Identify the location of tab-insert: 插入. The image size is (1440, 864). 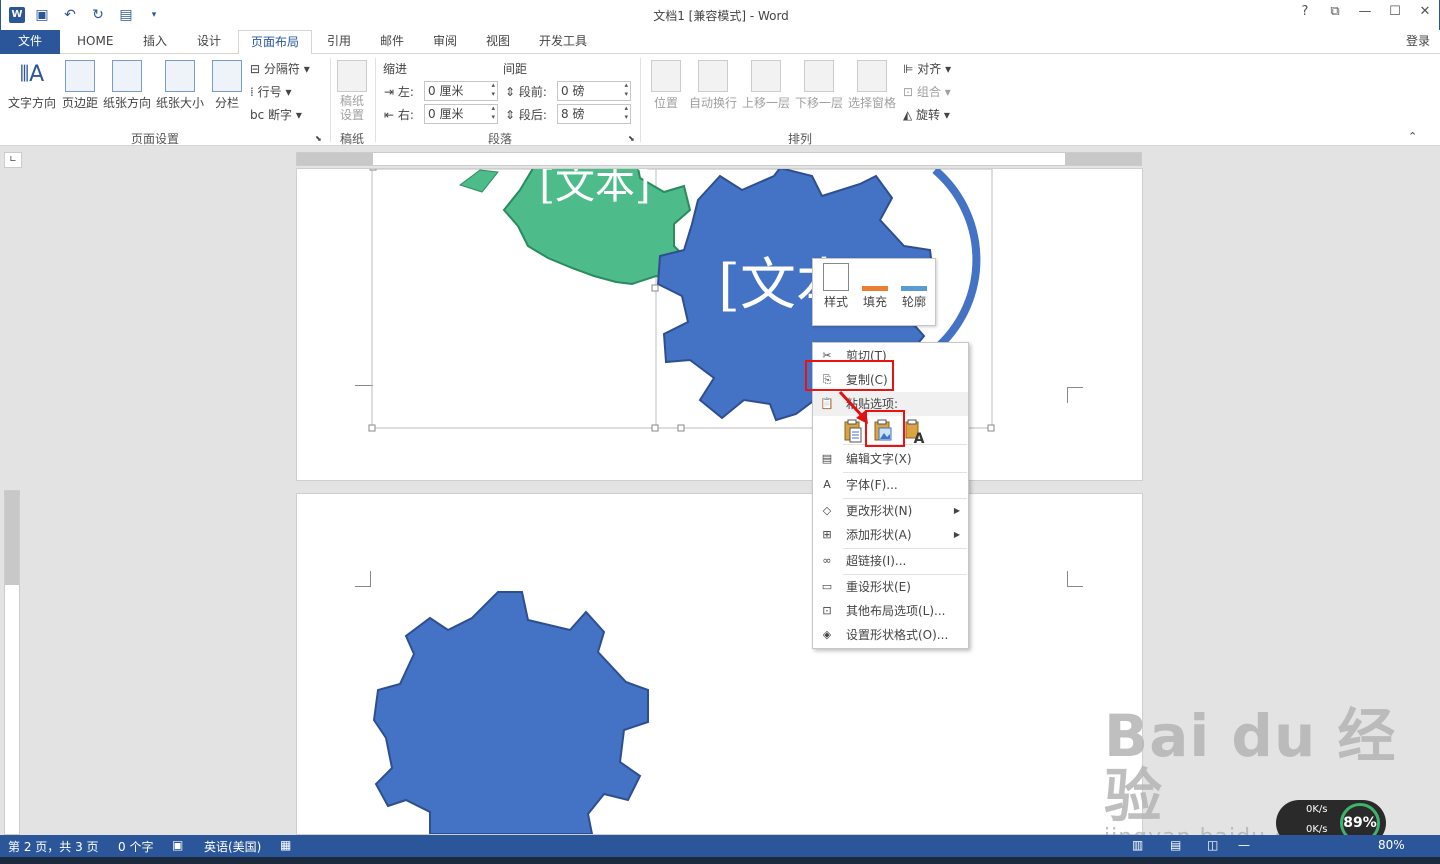
(155, 42).